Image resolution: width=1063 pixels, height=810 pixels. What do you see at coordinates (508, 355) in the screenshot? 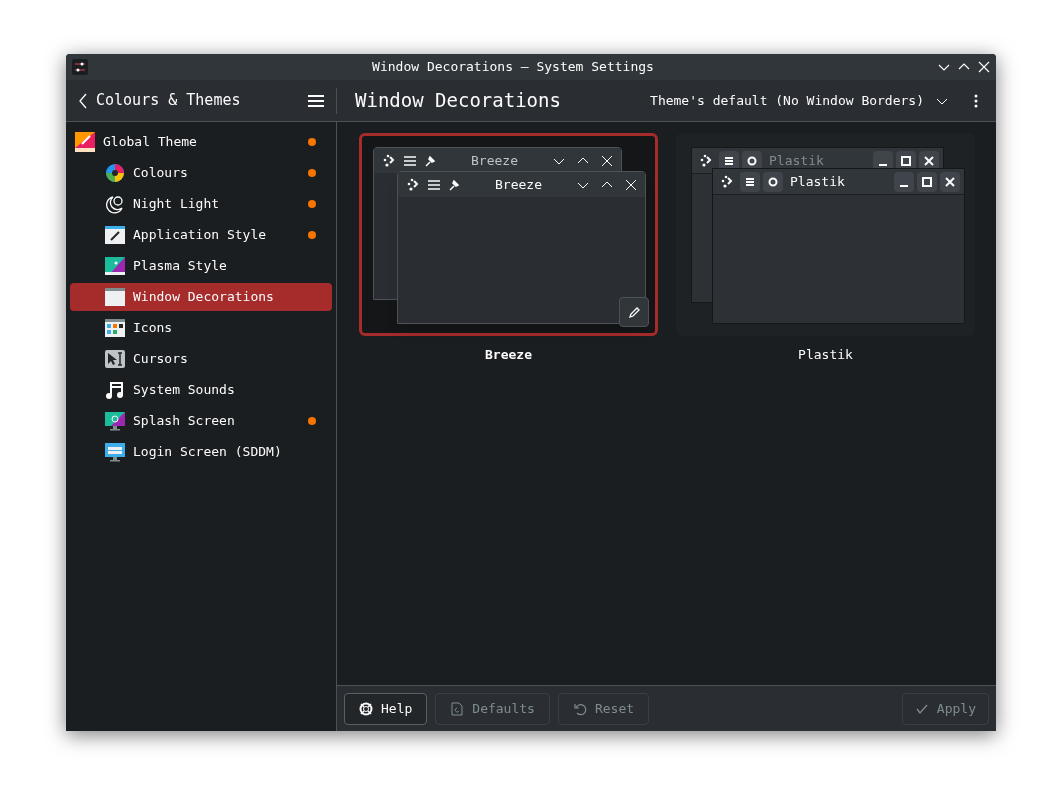
I see `decoration-name: Breeze` at bounding box center [508, 355].